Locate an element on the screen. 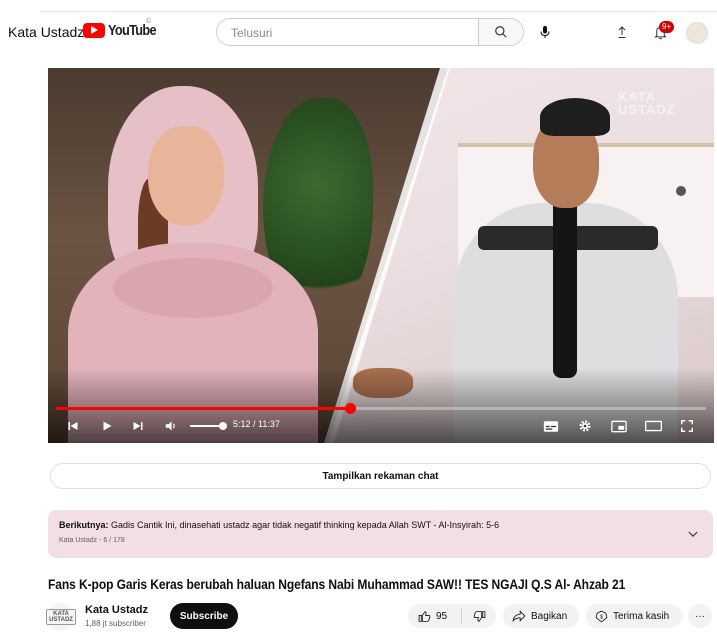  skip-next-icon is located at coordinates (138, 426).